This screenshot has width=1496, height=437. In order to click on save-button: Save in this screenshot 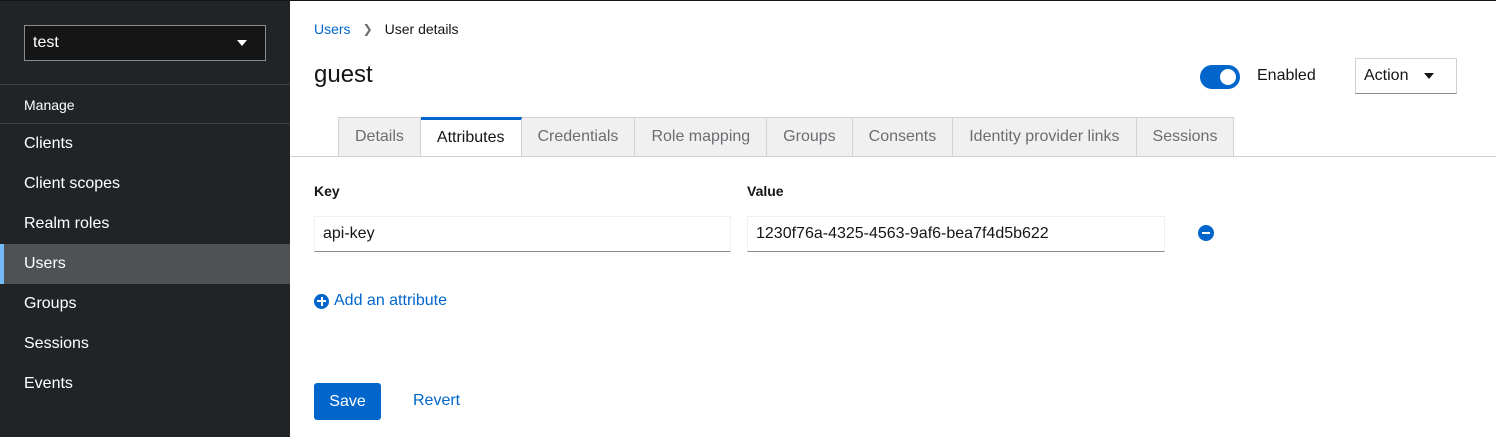, I will do `click(347, 401)`.